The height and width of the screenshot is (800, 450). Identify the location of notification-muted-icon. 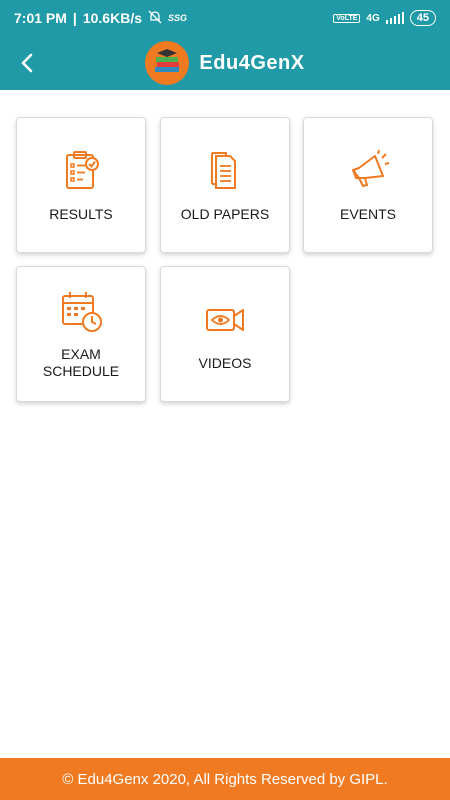
(155, 18).